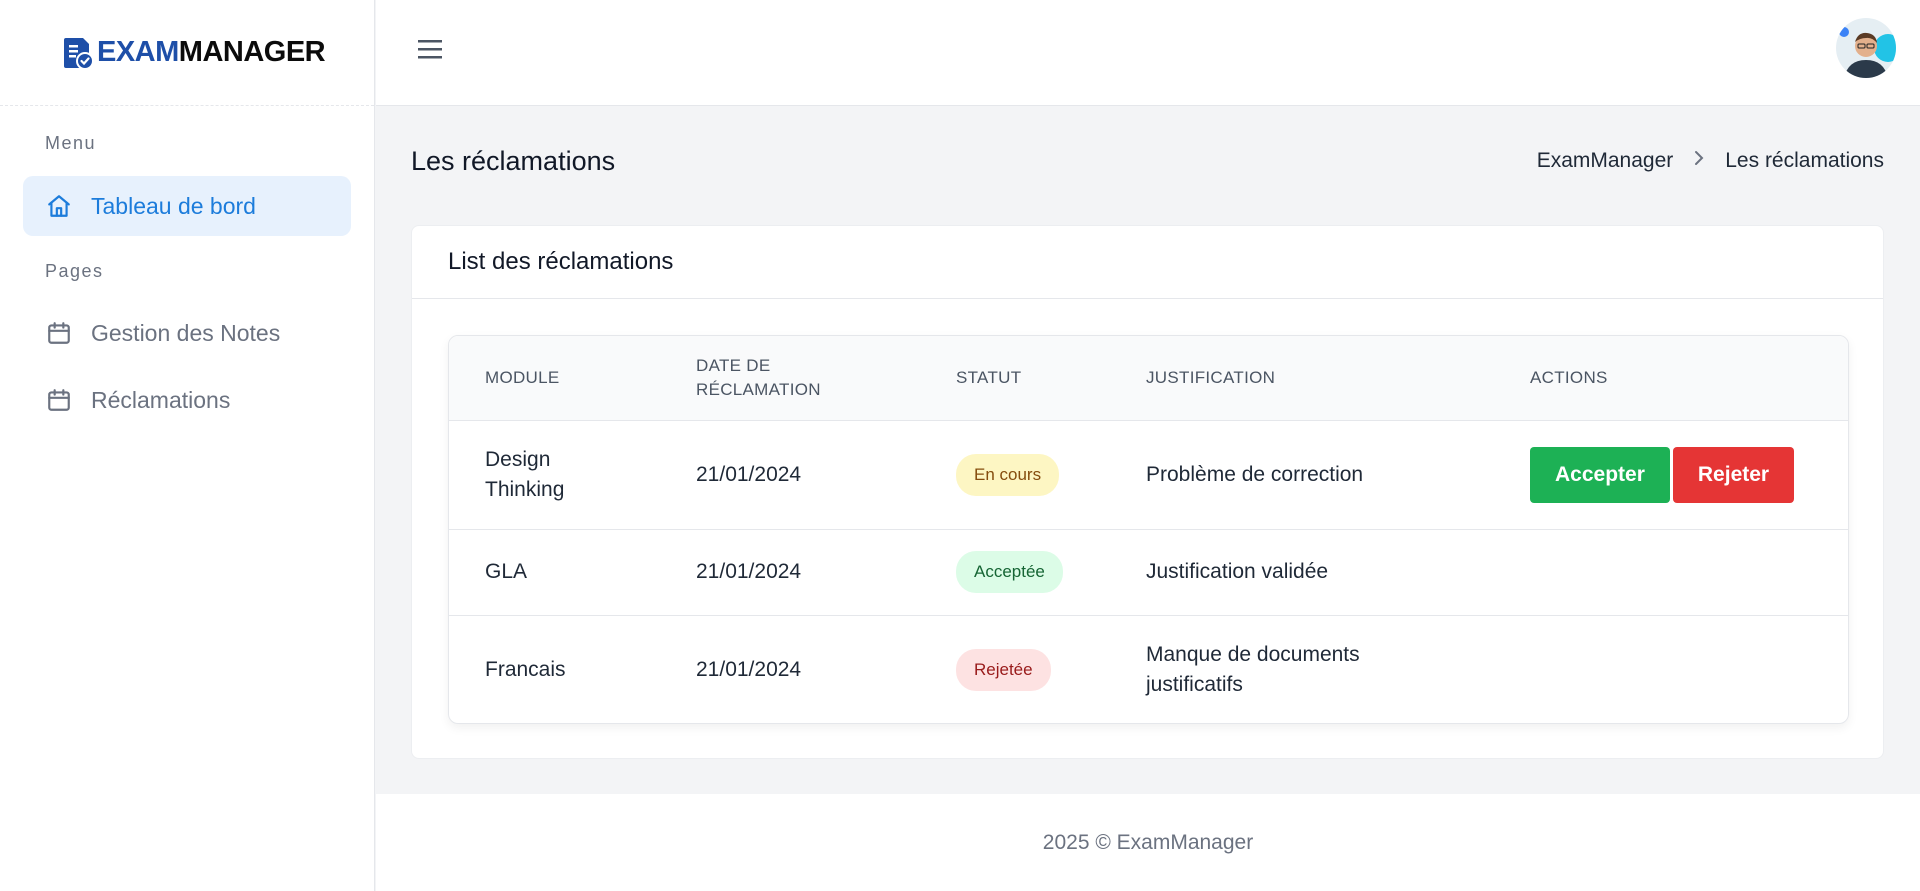 The width and height of the screenshot is (1920, 891). Describe the element at coordinates (1866, 48) in the screenshot. I see `user-avatar` at that location.